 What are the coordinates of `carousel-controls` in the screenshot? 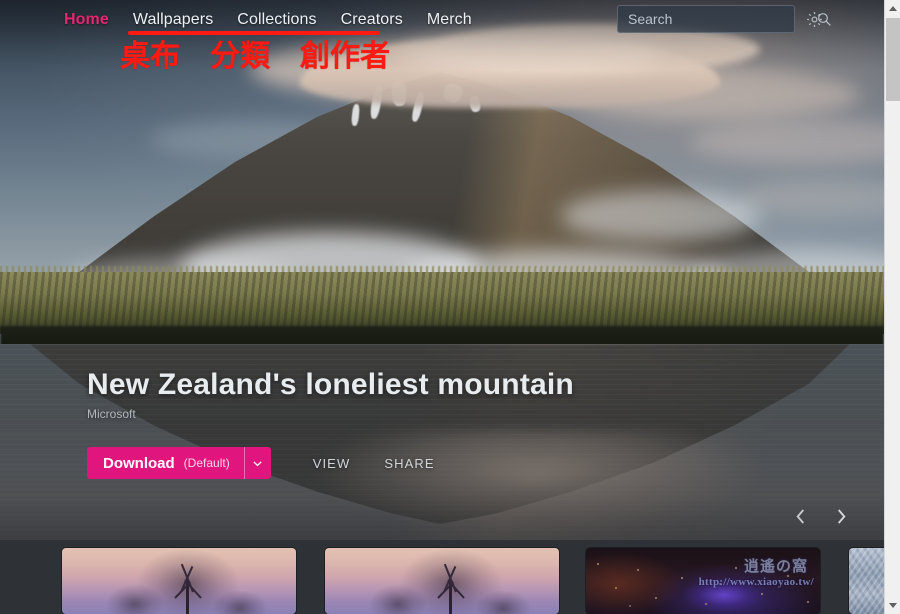 It's located at (821, 516).